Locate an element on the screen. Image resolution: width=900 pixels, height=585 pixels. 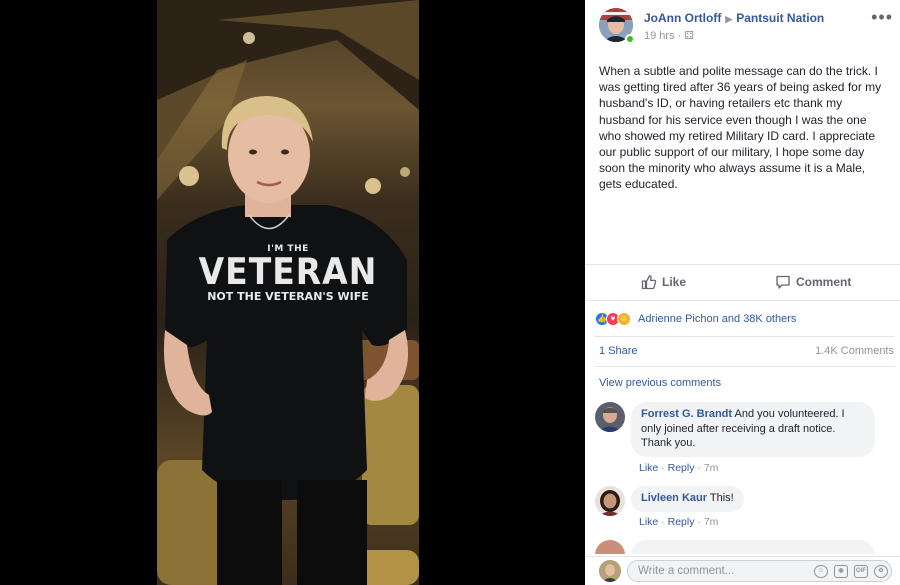
arrow-right-icon: ▶ is located at coordinates (729, 19).